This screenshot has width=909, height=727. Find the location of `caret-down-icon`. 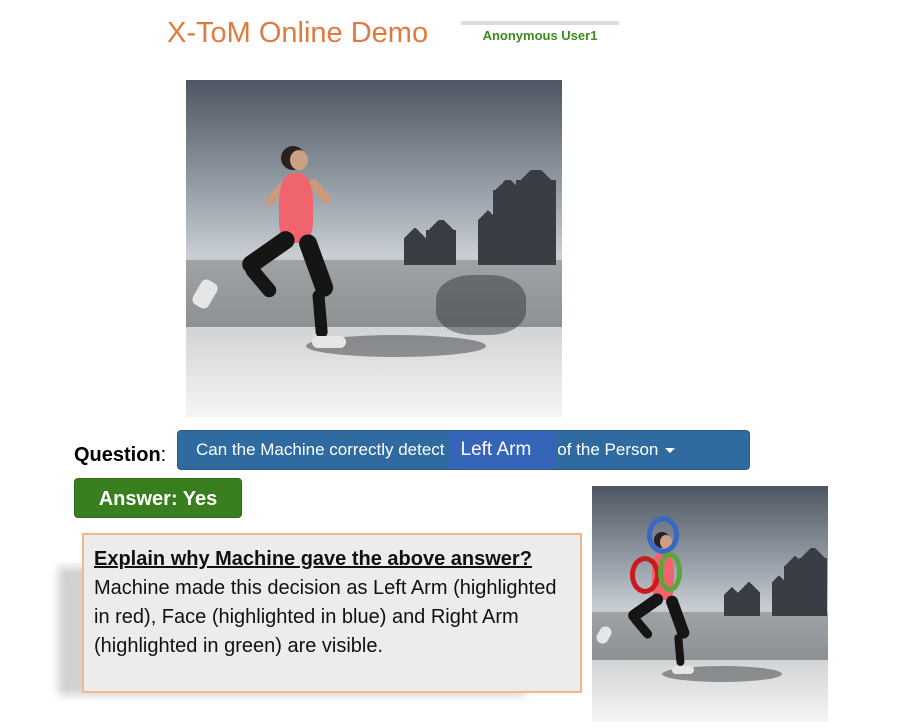

caret-down-icon is located at coordinates (670, 450).